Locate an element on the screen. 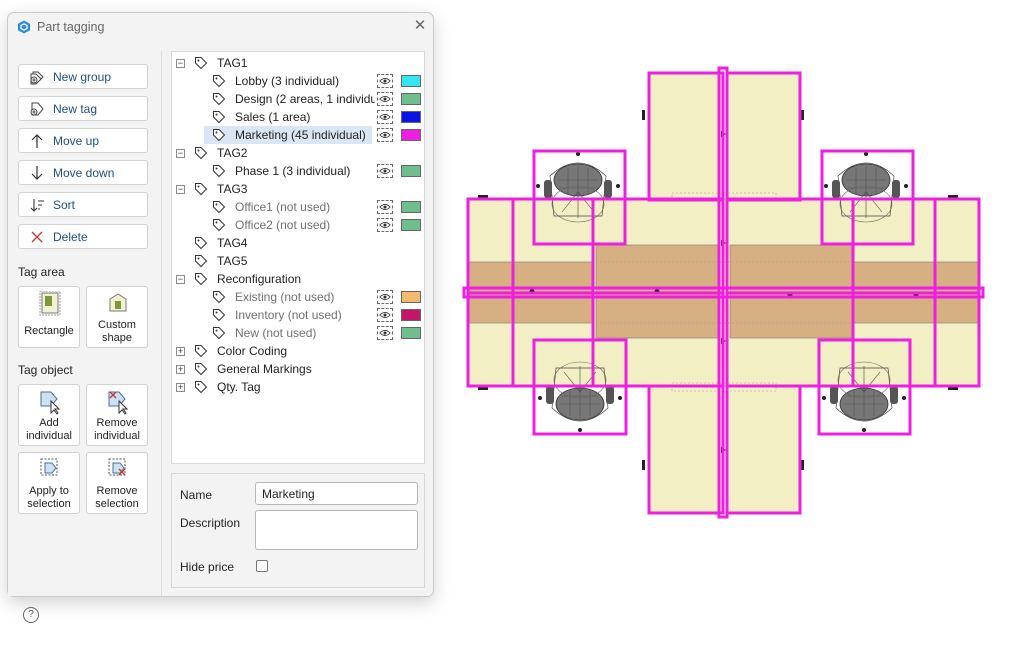 The image size is (1034, 654). tree-item-label: Qty. Tag is located at coordinates (239, 387).